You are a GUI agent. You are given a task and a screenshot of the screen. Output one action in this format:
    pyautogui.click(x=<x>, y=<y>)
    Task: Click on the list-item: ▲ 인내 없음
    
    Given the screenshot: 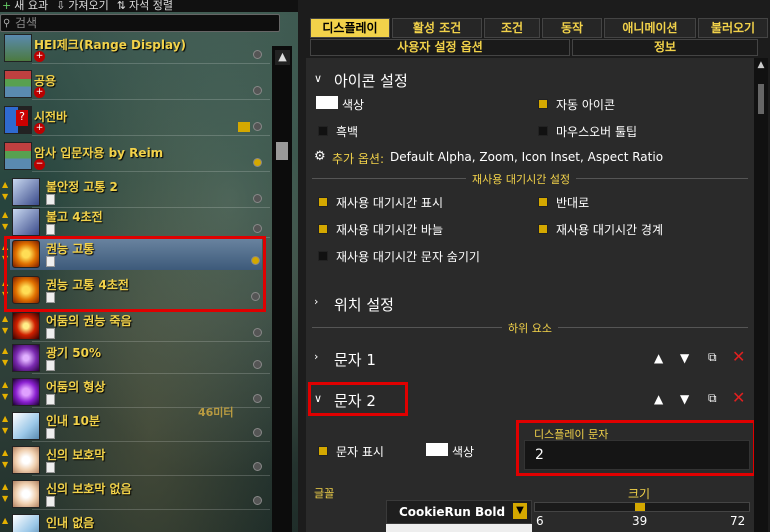 What is the action you would take?
    pyautogui.click(x=135, y=522)
    